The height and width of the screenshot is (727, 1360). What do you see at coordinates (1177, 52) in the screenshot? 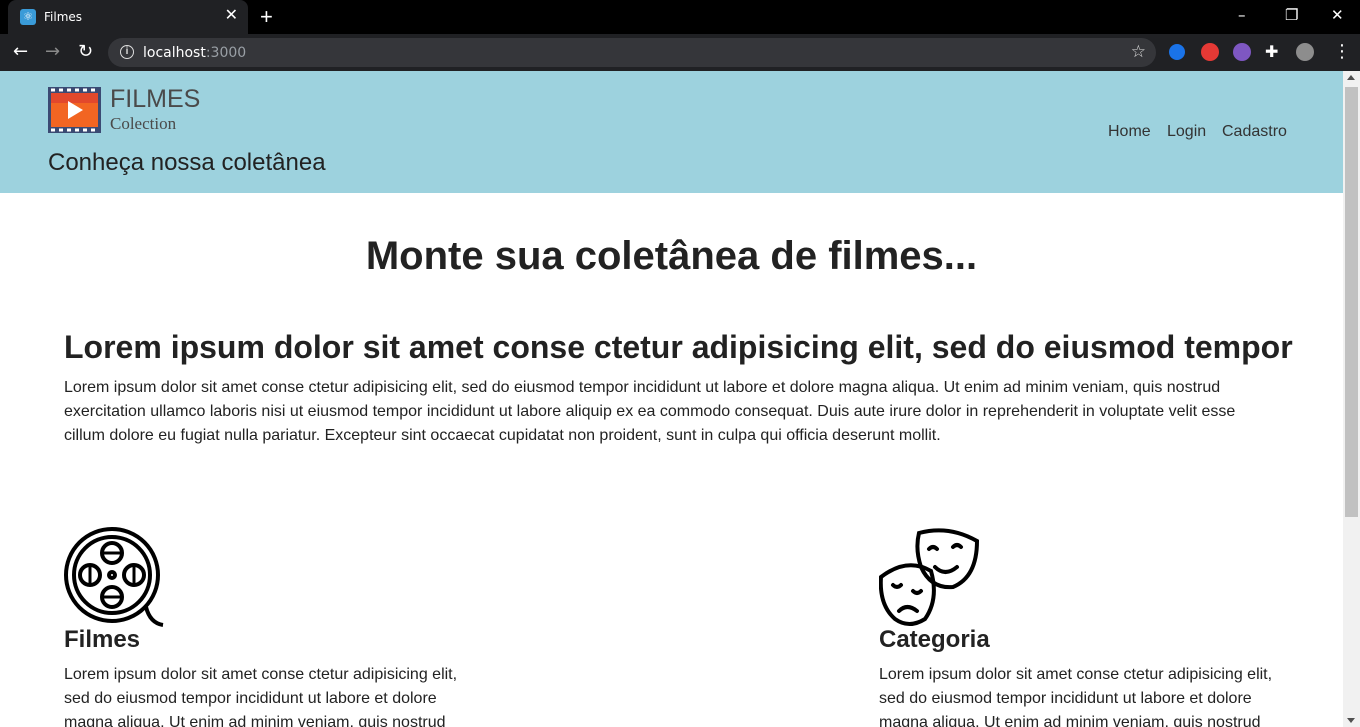
I see `extension-wave-icon` at bounding box center [1177, 52].